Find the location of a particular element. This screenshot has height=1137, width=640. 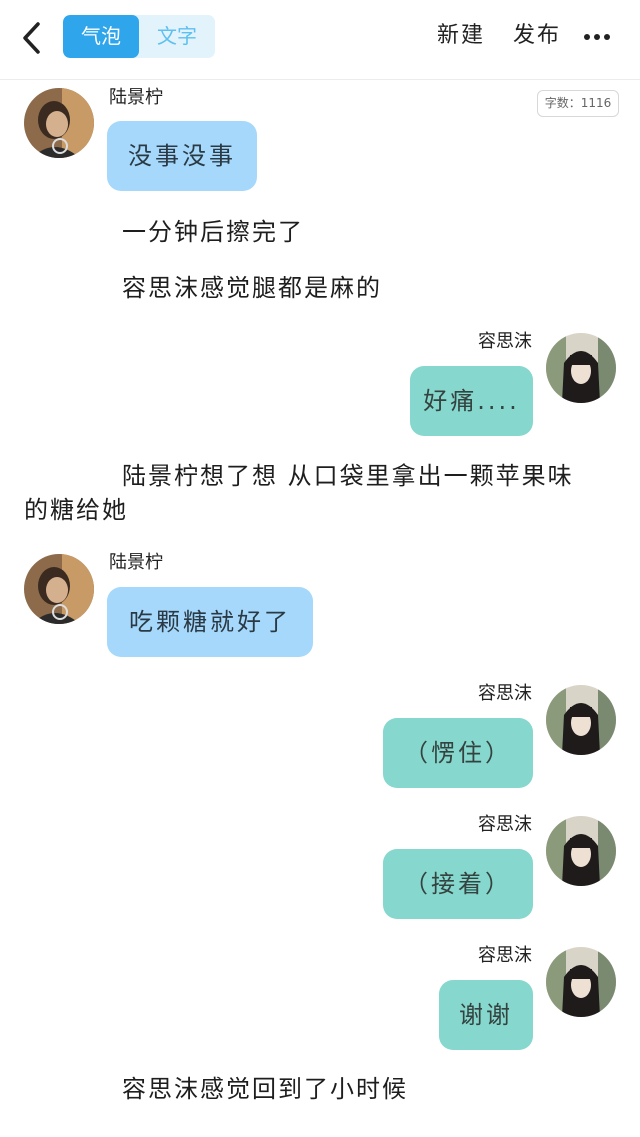

narration-text: 容思沫感觉回到了小时候 is located at coordinates (265, 1089).